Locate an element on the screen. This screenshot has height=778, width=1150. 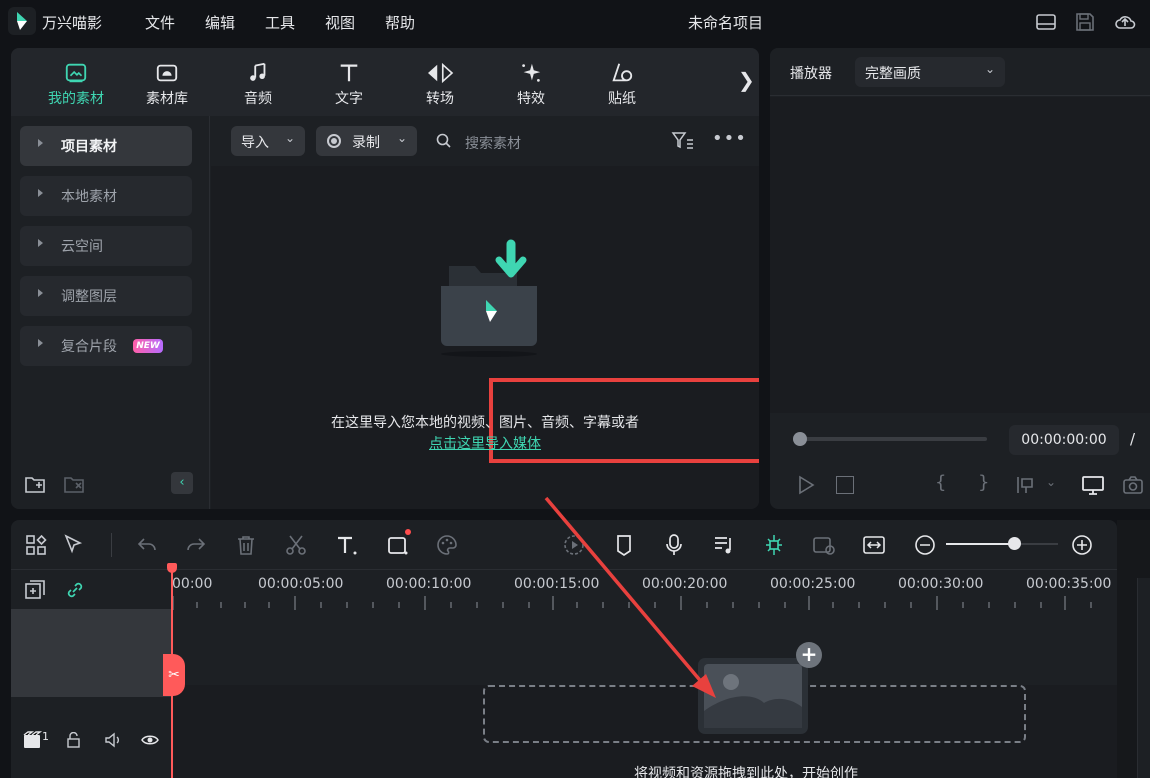
zoom-slider-track is located at coordinates (1002, 544).